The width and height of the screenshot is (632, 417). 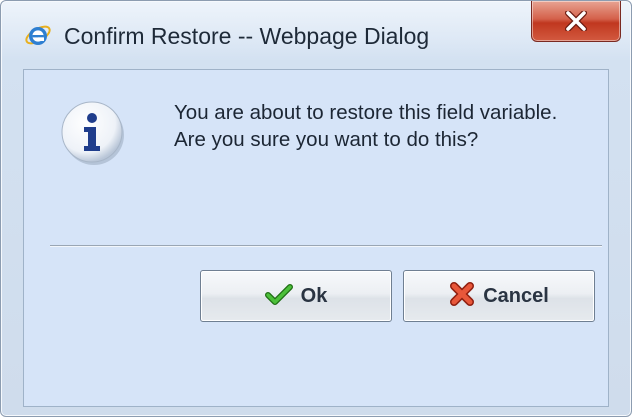 What do you see at coordinates (278, 296) in the screenshot?
I see `checkmark-icon` at bounding box center [278, 296].